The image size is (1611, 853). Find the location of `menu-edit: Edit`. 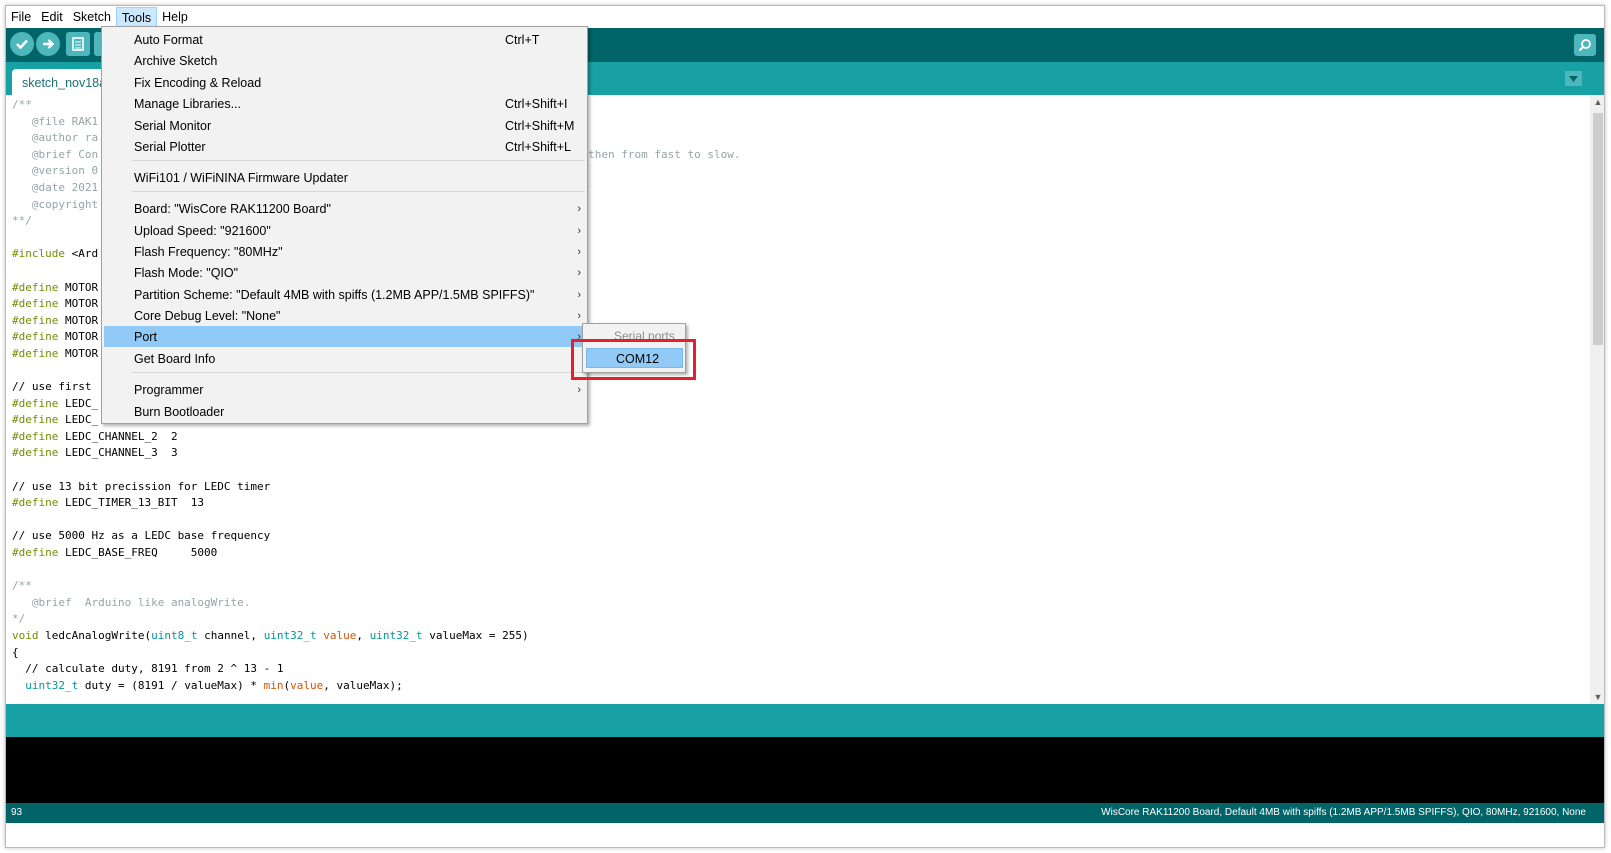

menu-edit: Edit is located at coordinates (52, 17).